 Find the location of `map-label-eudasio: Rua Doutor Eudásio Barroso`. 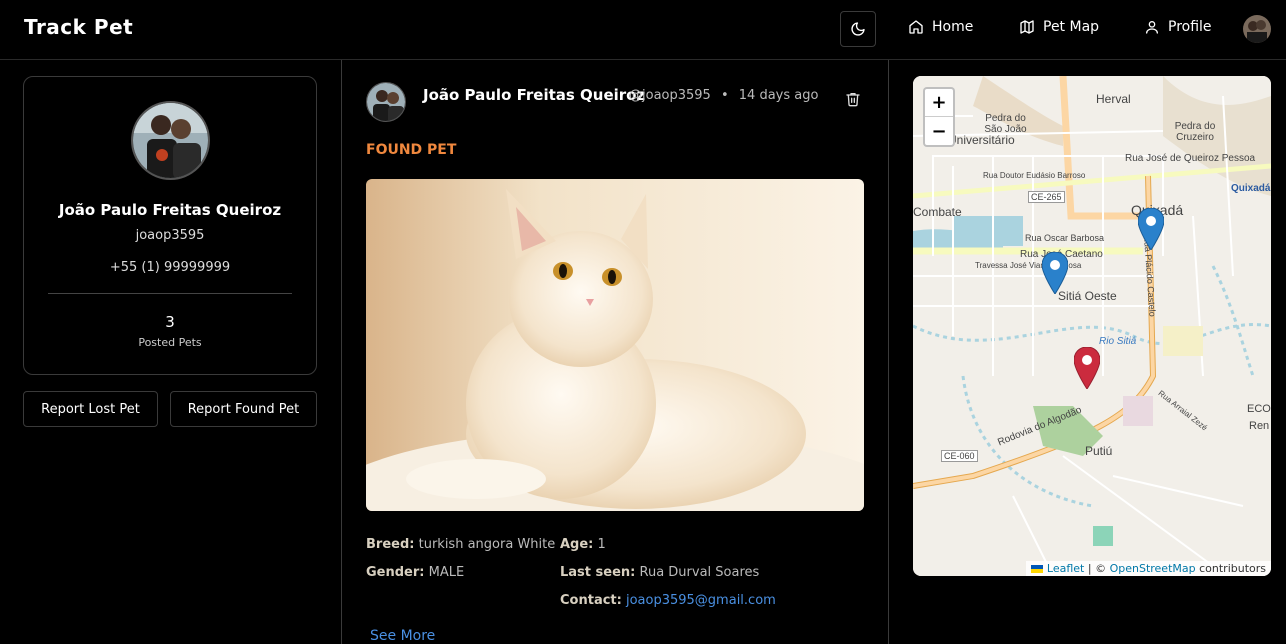

map-label-eudasio: Rua Doutor Eudásio Barroso is located at coordinates (1034, 175).